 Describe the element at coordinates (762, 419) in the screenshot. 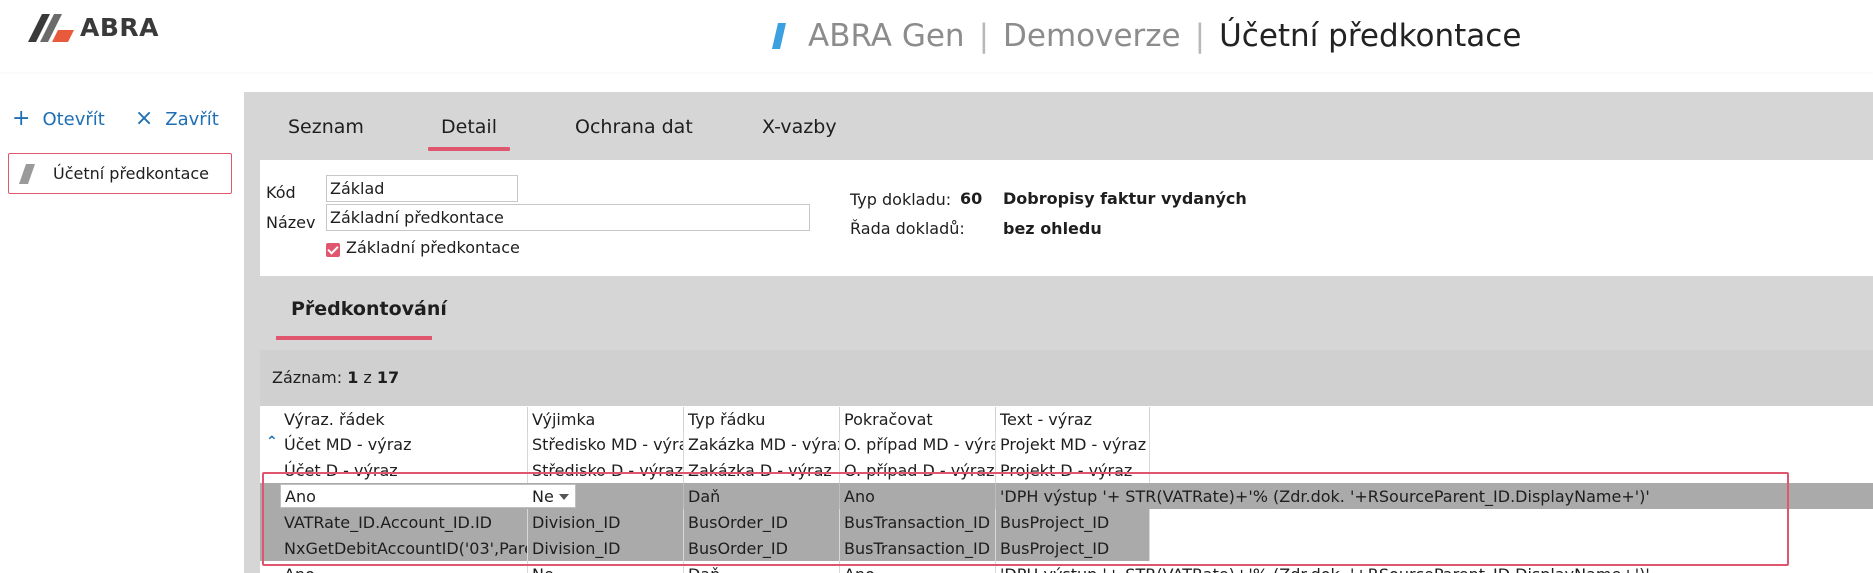

I see `column-header: Typ řádku` at that location.